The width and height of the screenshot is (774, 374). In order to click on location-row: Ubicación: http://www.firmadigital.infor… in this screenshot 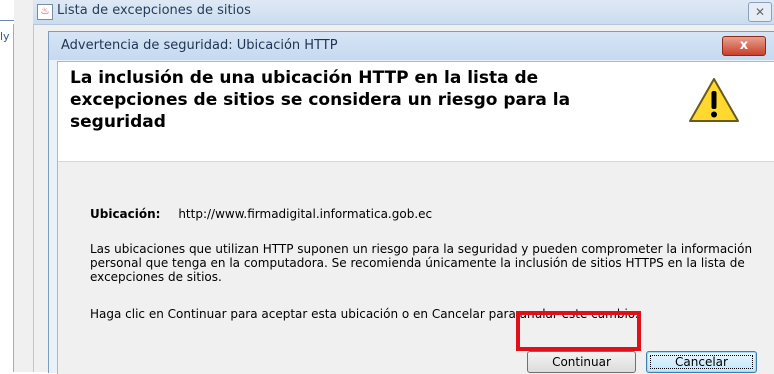, I will do `click(261, 214)`.